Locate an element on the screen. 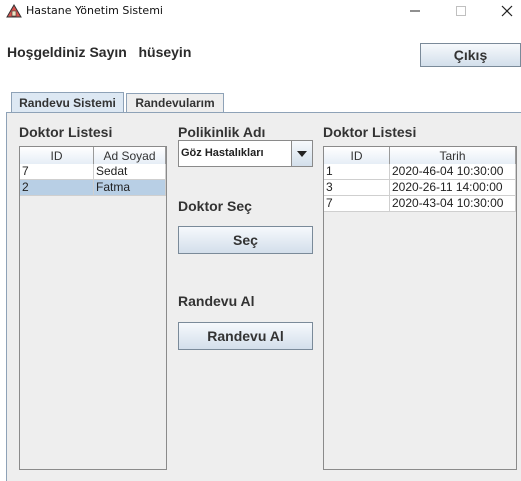  column-header-date: Tarih is located at coordinates (453, 155).